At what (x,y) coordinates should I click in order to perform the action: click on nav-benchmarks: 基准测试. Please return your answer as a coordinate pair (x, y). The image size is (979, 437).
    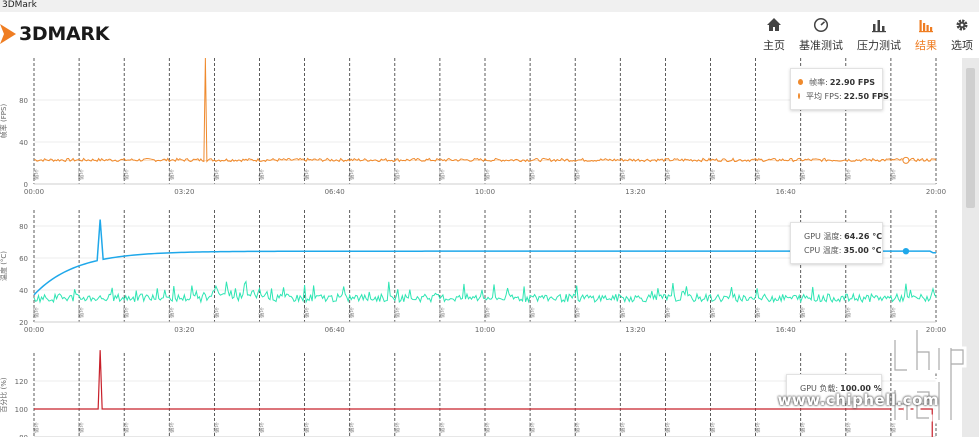
    Looking at the image, I should click on (821, 34).